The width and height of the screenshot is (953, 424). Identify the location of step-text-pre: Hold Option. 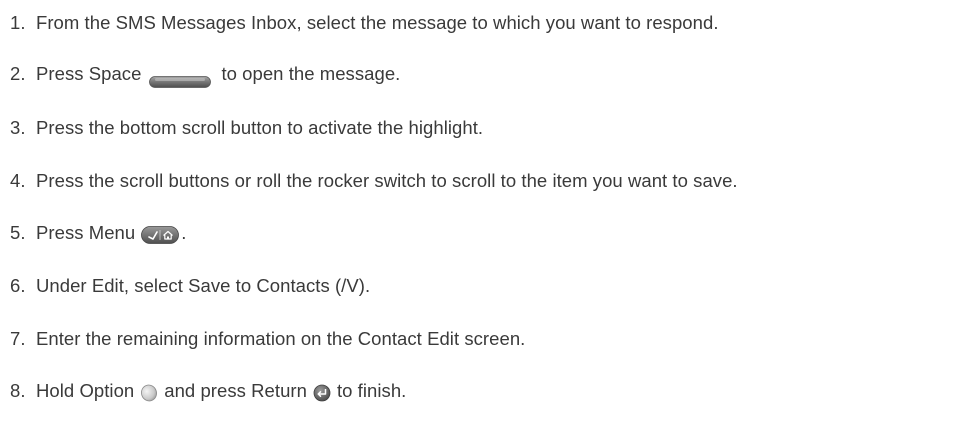
(85, 390).